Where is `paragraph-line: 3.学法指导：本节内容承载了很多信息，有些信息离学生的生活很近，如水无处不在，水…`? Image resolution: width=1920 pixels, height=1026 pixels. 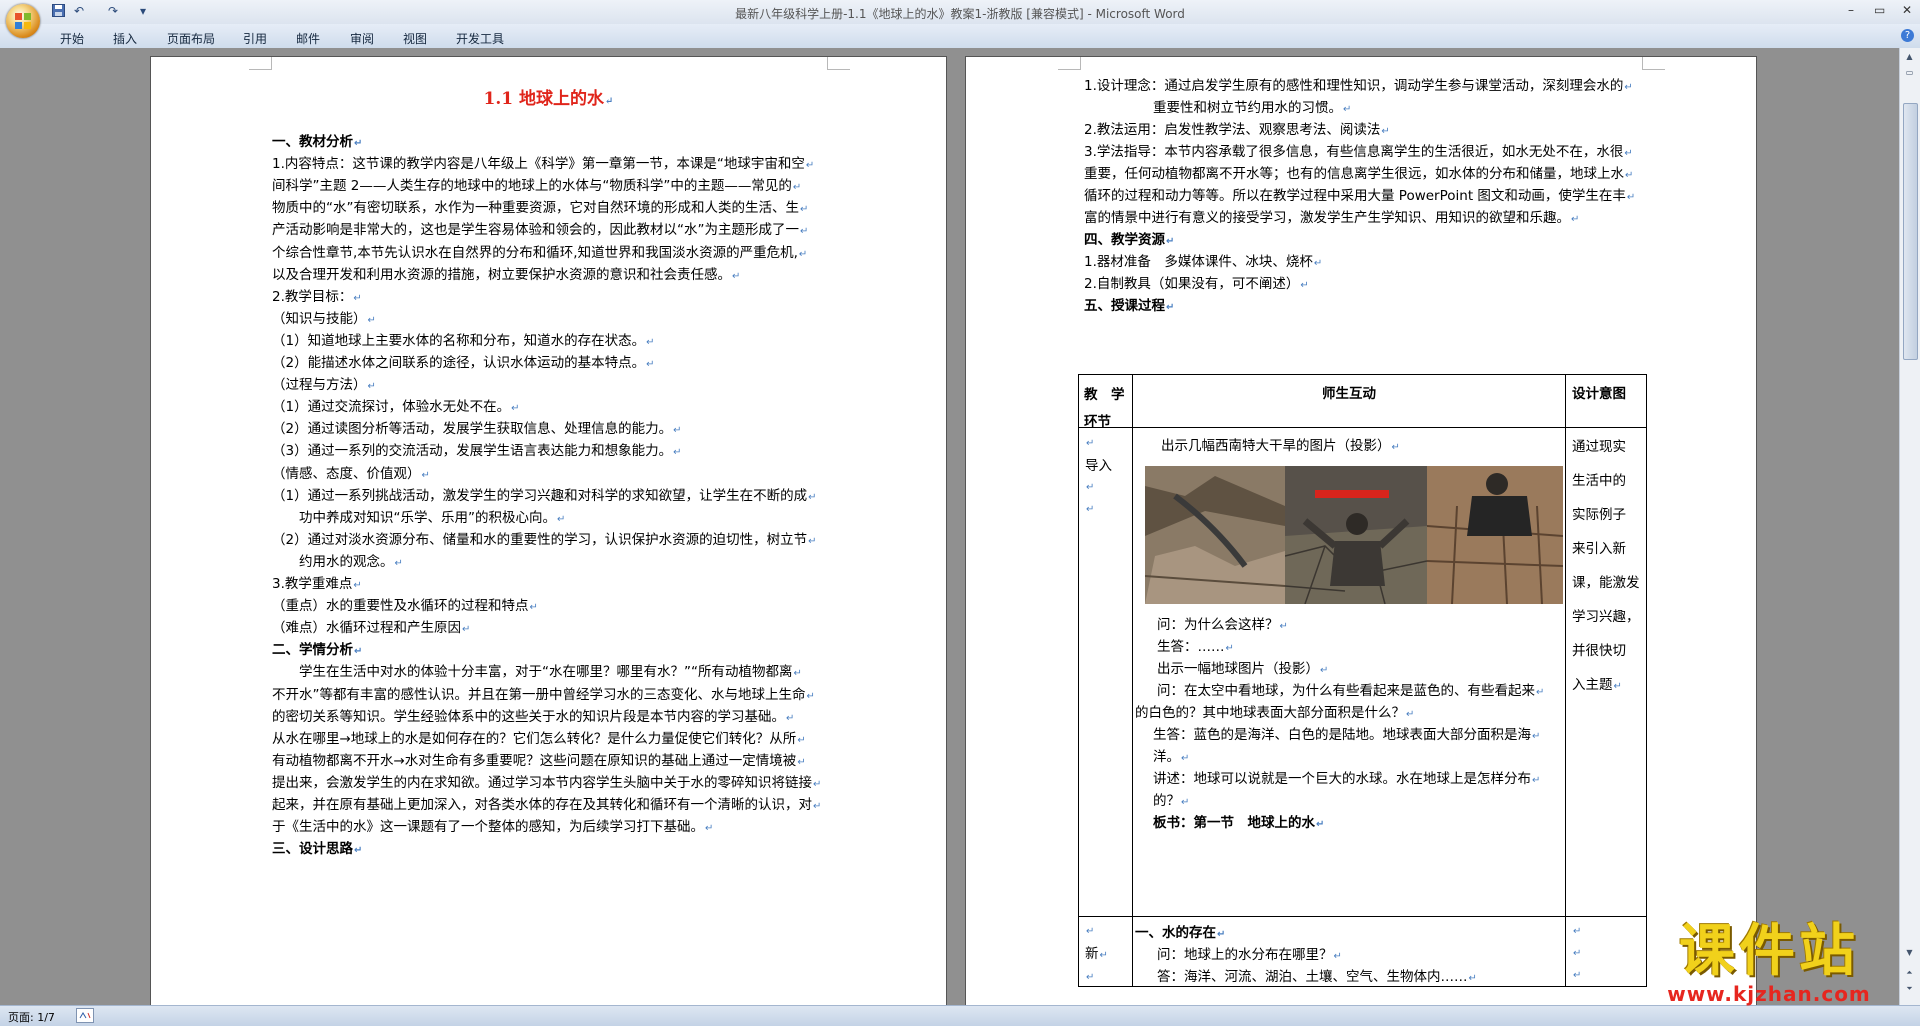
paragraph-line: 3.学法指导：本节内容承载了很多信息，有些信息离学生的生活很近，如水无处不在，水… is located at coordinates (1358, 152).